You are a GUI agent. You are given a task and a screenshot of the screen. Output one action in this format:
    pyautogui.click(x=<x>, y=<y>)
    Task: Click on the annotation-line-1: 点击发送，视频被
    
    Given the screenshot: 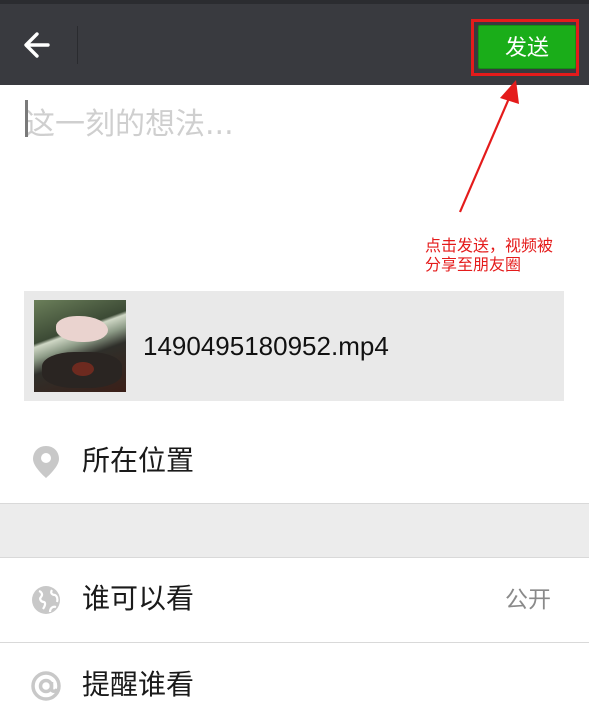 What is the action you would take?
    pyautogui.click(x=489, y=245)
    